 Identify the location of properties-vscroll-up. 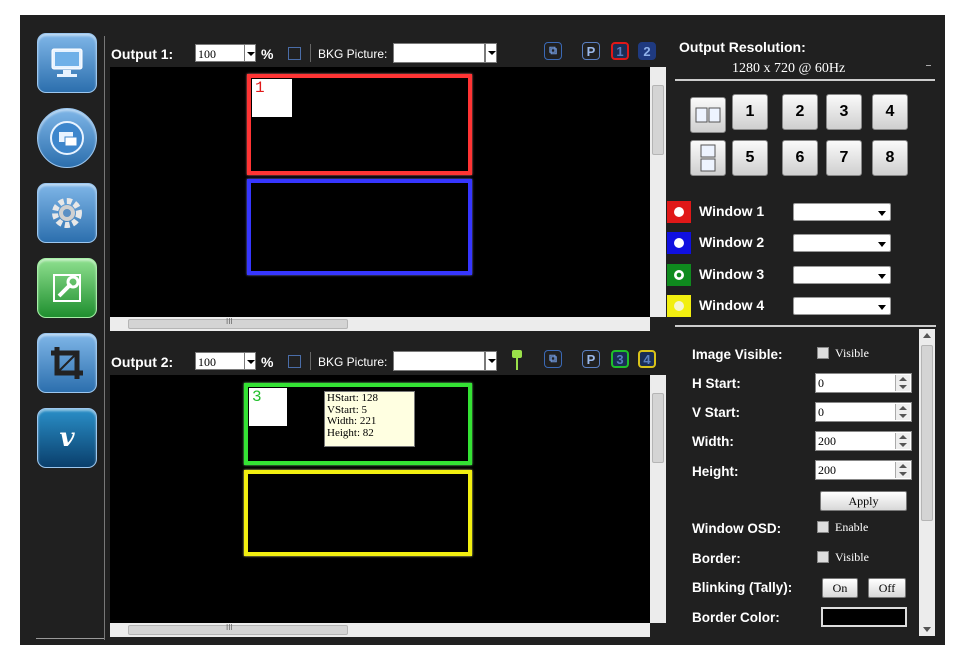
(927, 335).